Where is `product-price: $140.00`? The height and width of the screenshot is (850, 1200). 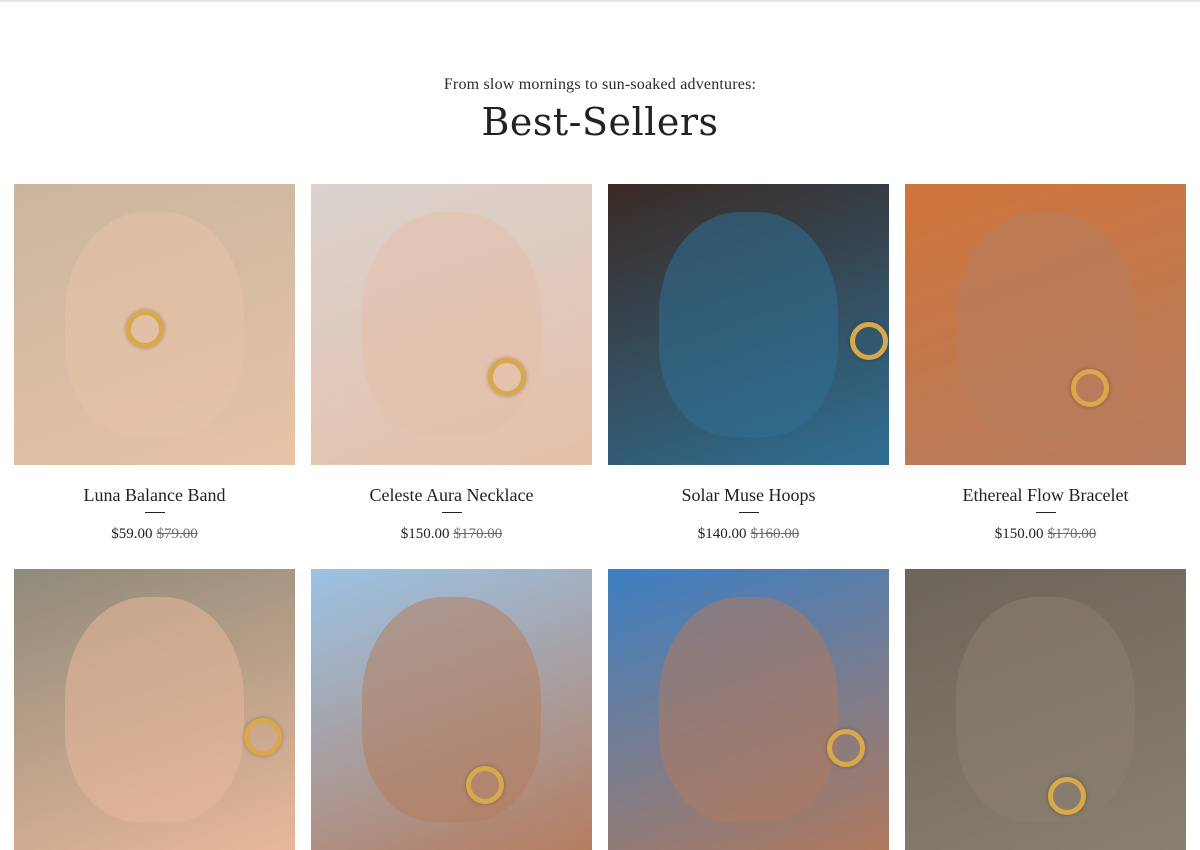 product-price: $140.00 is located at coordinates (722, 534).